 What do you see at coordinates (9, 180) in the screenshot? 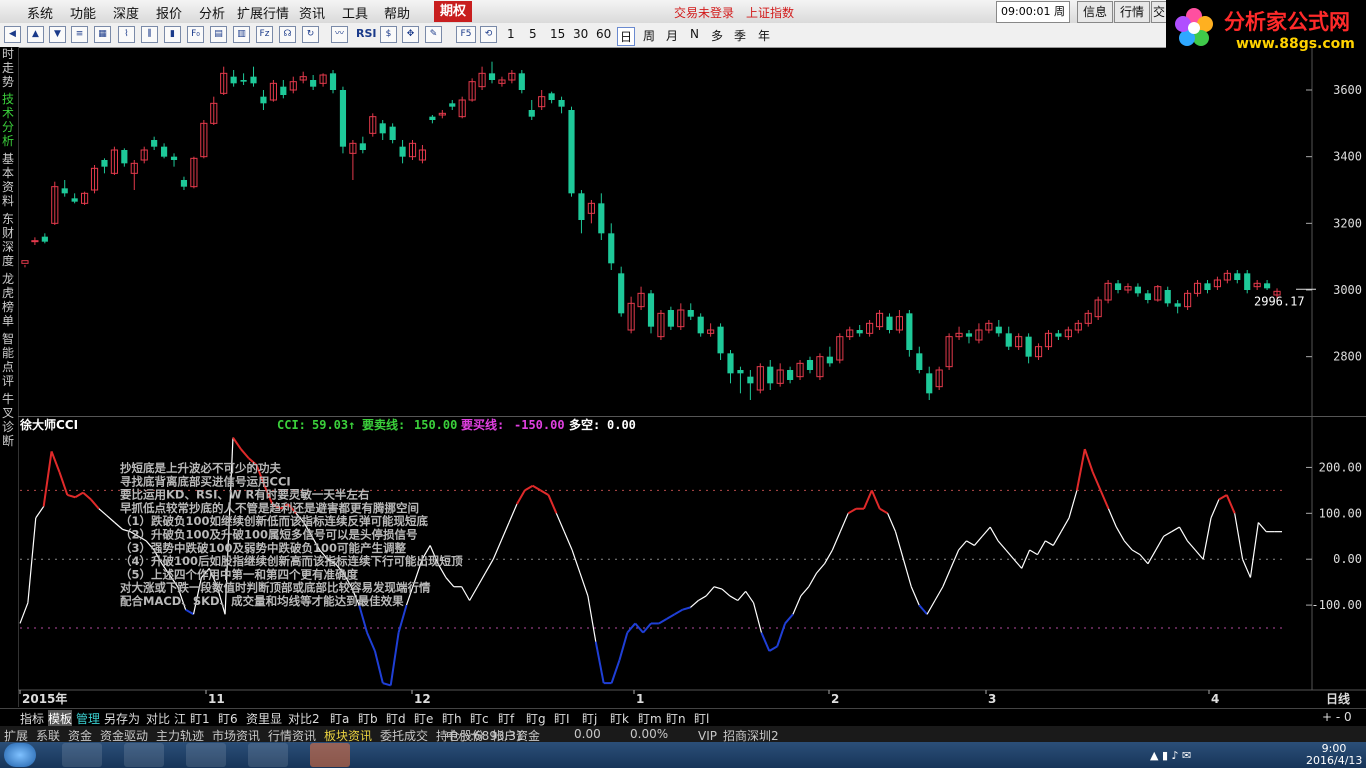
I see `side-tab-fundamentals: 基本资料` at bounding box center [9, 180].